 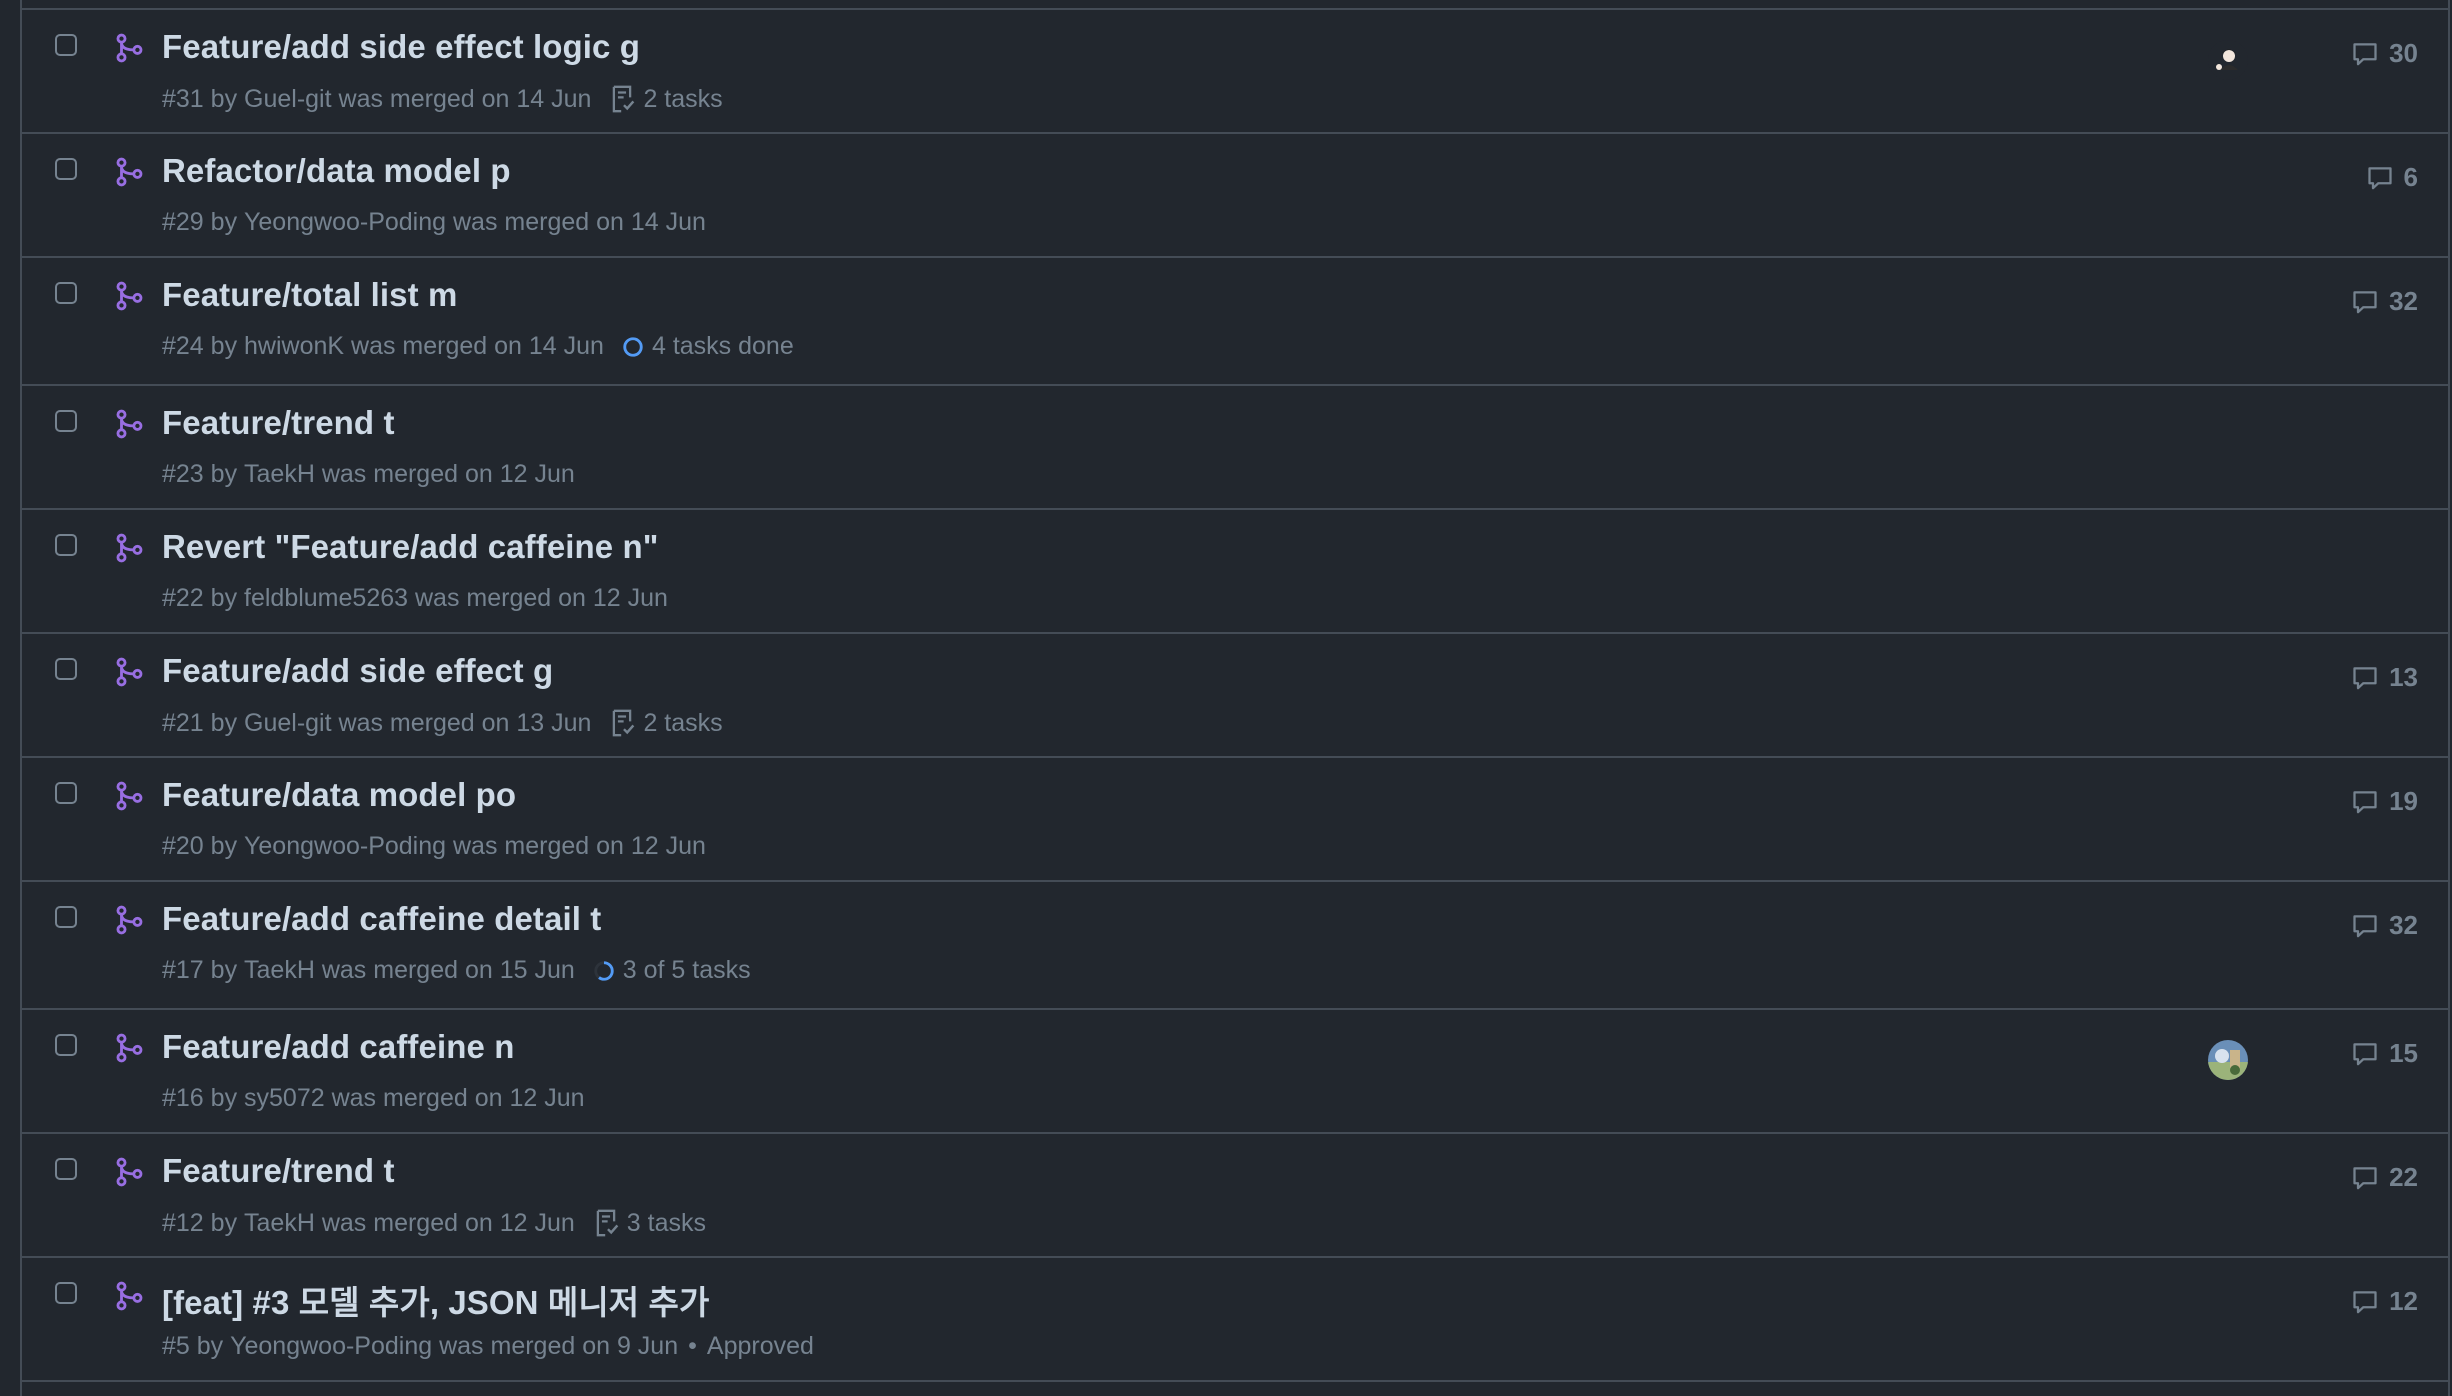 What do you see at coordinates (326, 598) in the screenshot?
I see `author-link: feldblume5263` at bounding box center [326, 598].